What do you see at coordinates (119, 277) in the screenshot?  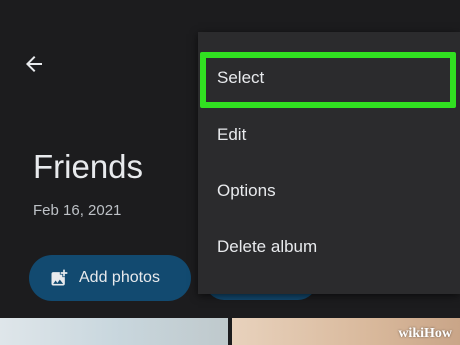 I see `add-photos-label: Add photos` at bounding box center [119, 277].